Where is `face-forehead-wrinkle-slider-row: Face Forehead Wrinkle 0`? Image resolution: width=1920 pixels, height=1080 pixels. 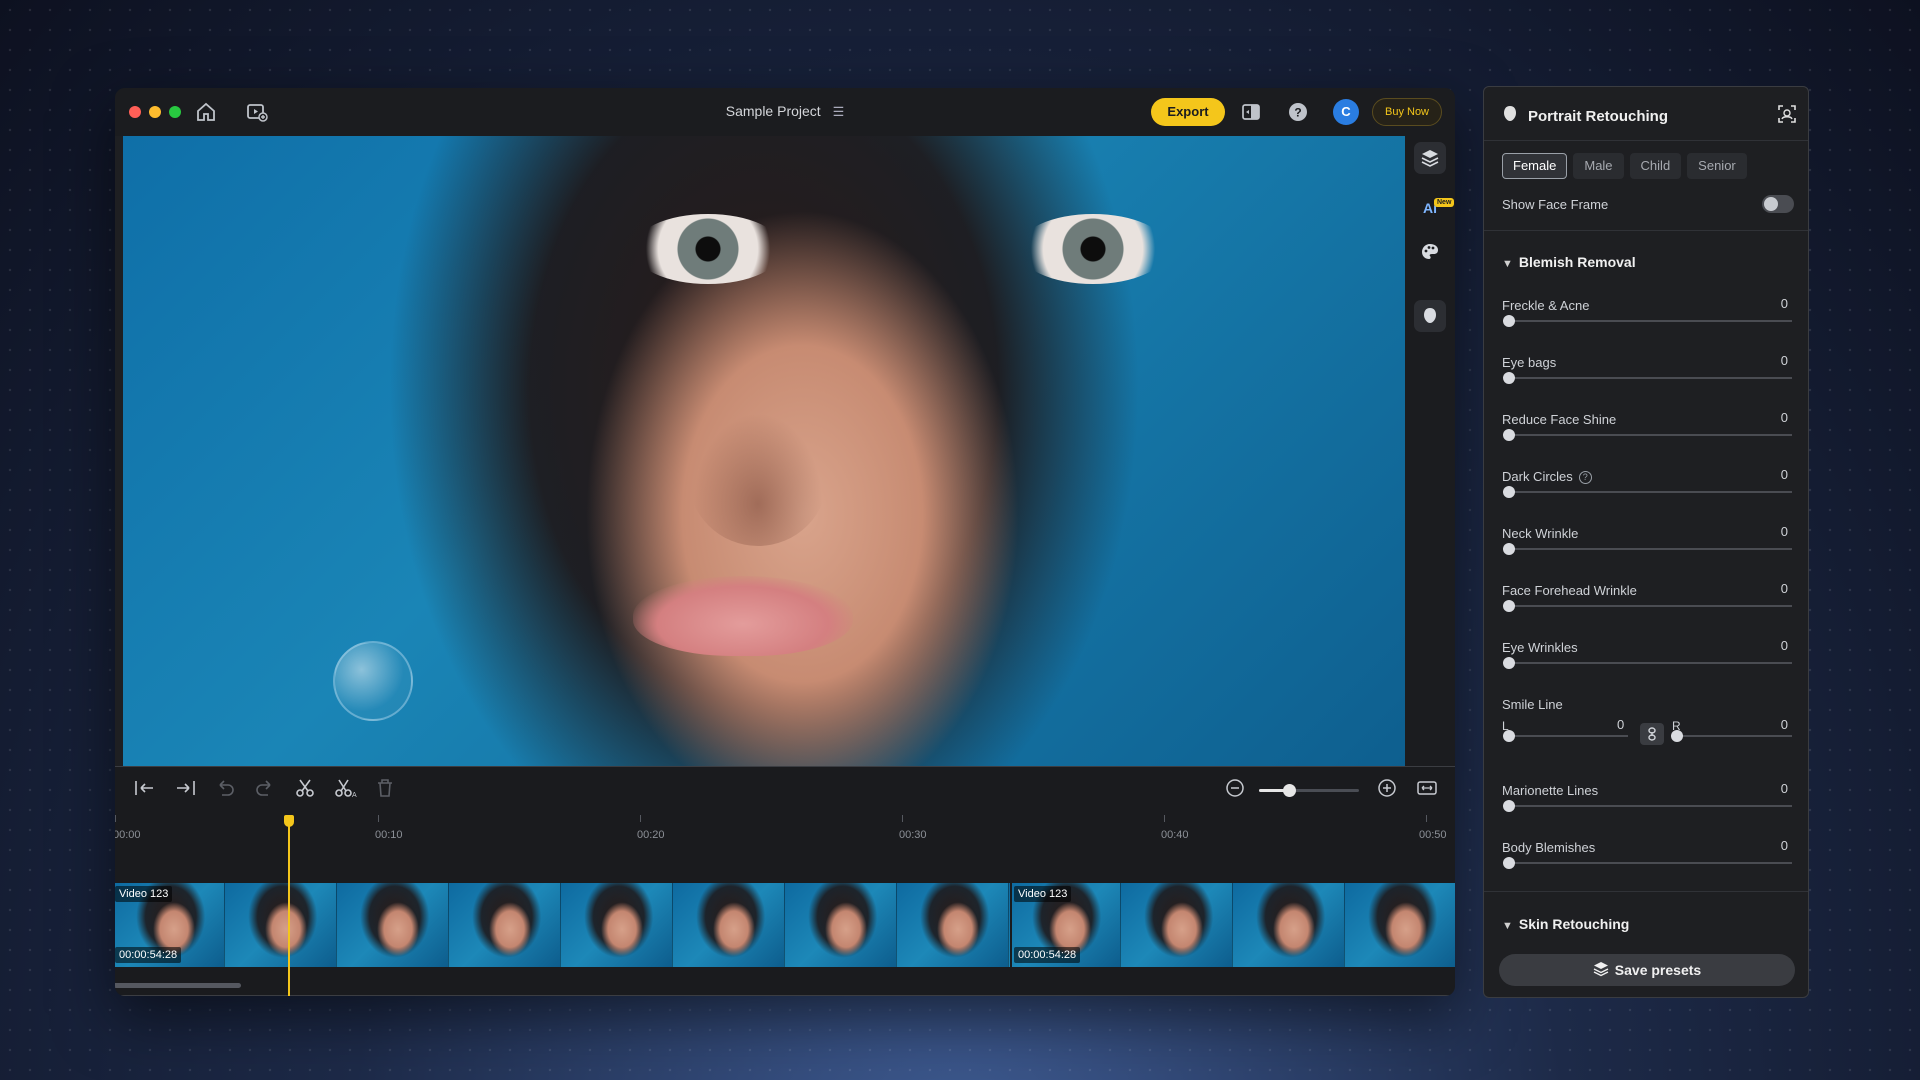 face-forehead-wrinkle-slider-row: Face Forehead Wrinkle 0 is located at coordinates (1647, 605).